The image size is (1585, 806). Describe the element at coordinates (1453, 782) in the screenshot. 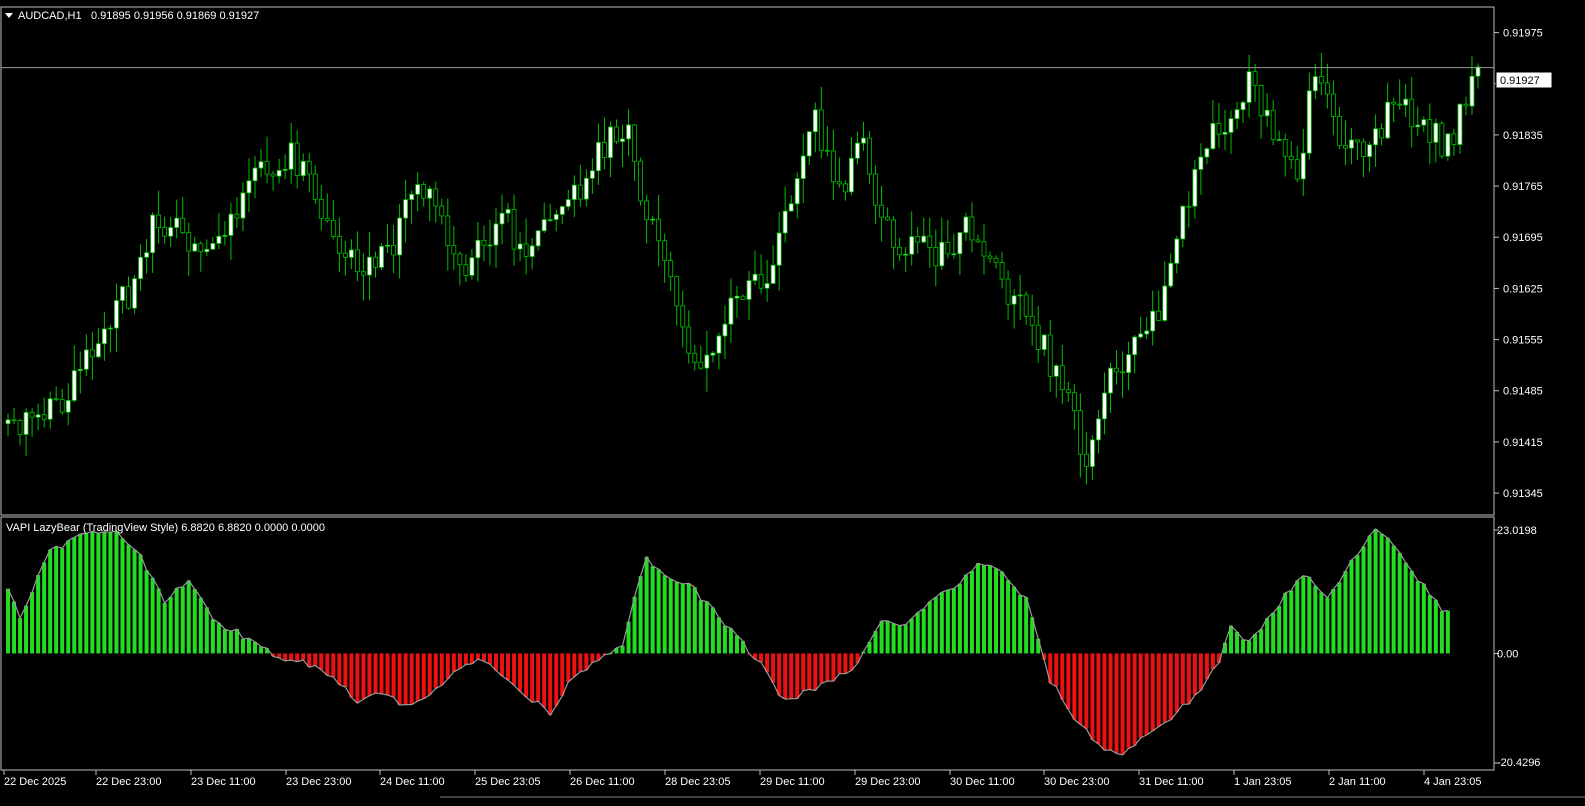

I see `time-tick-label: 4 Jan 23:05` at that location.